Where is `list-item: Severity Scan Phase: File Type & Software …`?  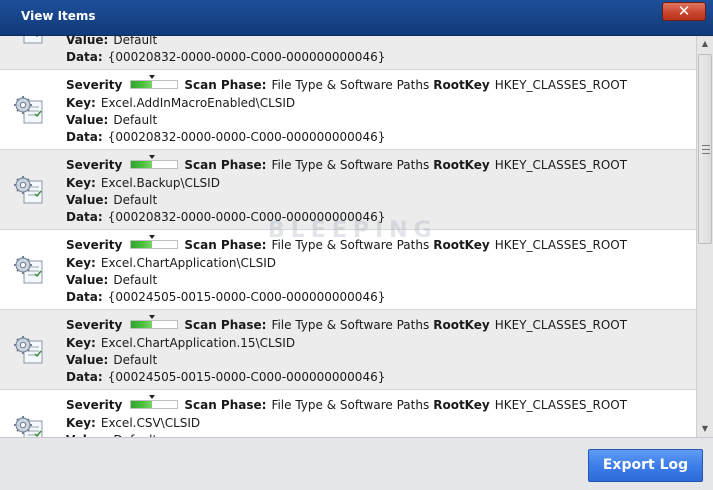
list-item: Severity Scan Phase: File Type & Software … is located at coordinates (348, 413).